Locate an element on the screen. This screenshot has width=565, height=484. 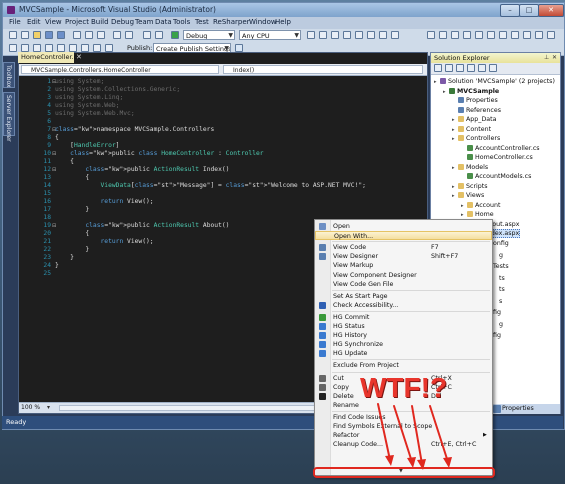
menu-item-set-as-start-page: Set As Start Page is located at coordinates (403, 296).